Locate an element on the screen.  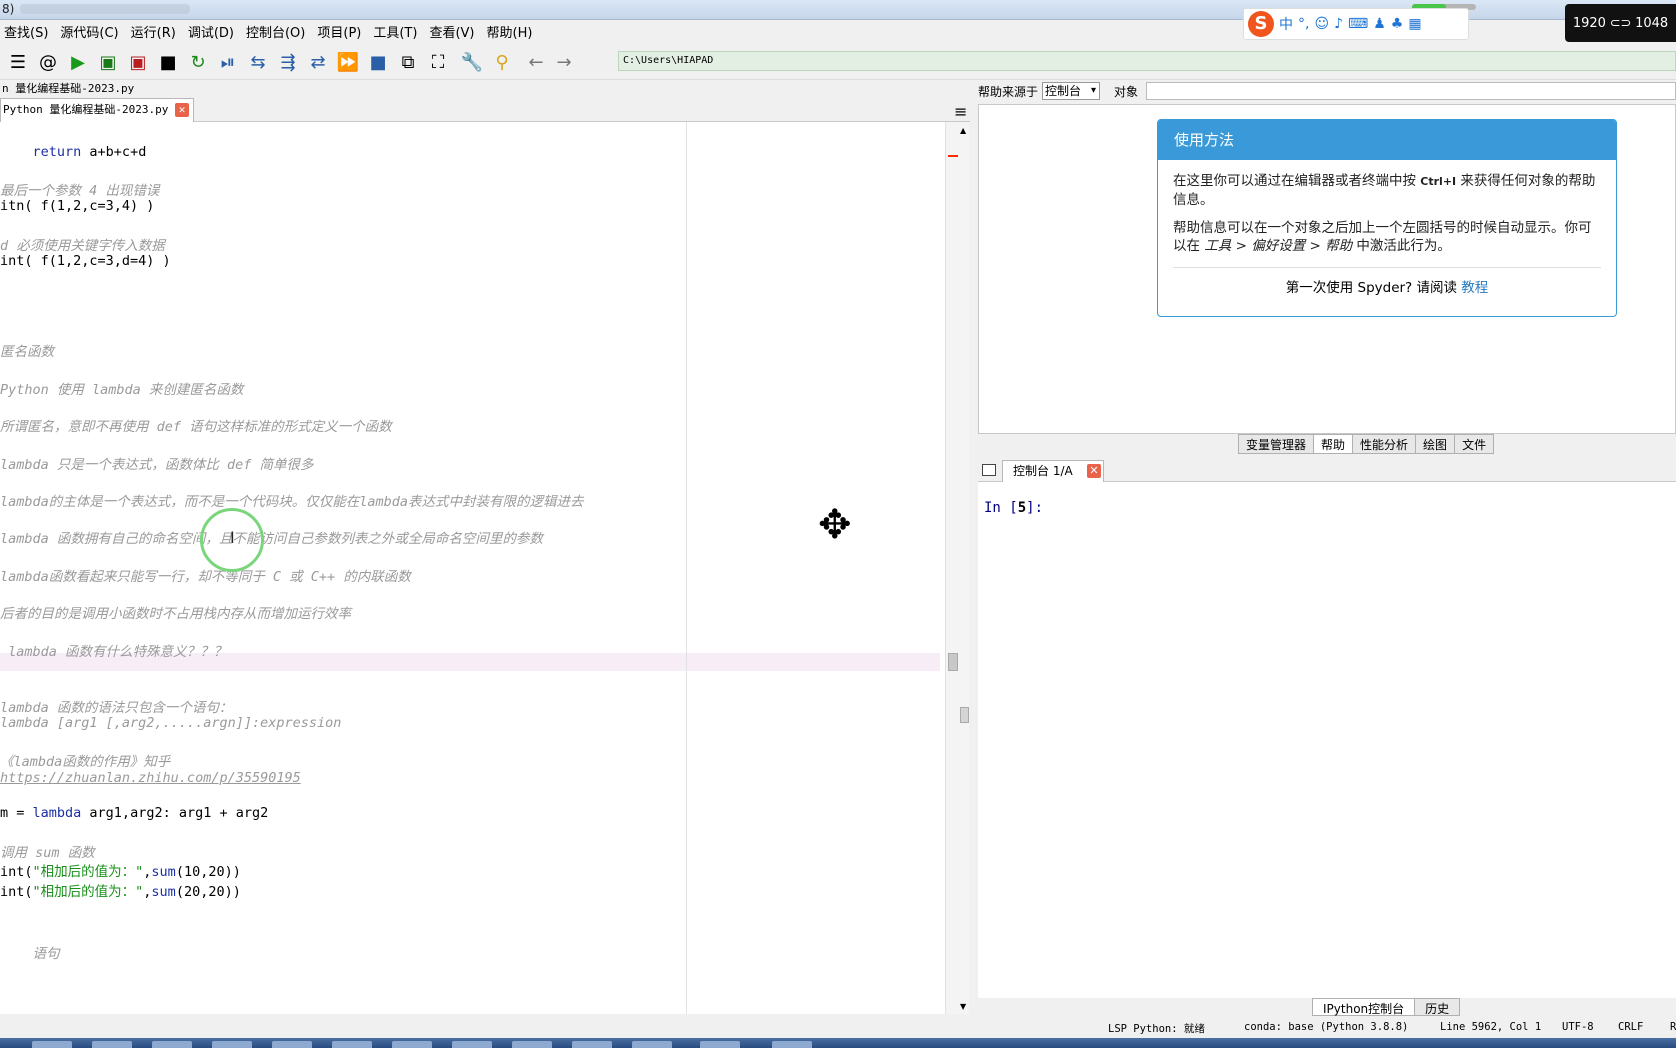
bottom-pane-tabs: IPython控制台 历史 is located at coordinates (1386, 1007).